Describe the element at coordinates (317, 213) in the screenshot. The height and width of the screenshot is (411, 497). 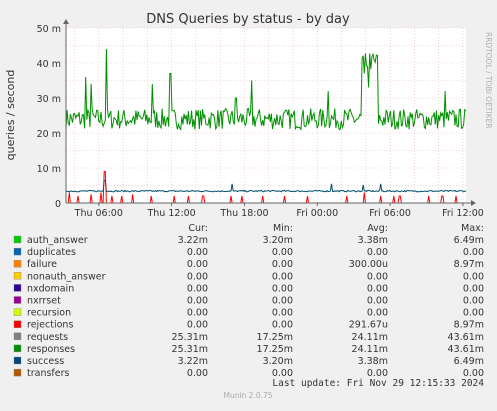
I see `x-tick-label: Fri 00:00` at that location.